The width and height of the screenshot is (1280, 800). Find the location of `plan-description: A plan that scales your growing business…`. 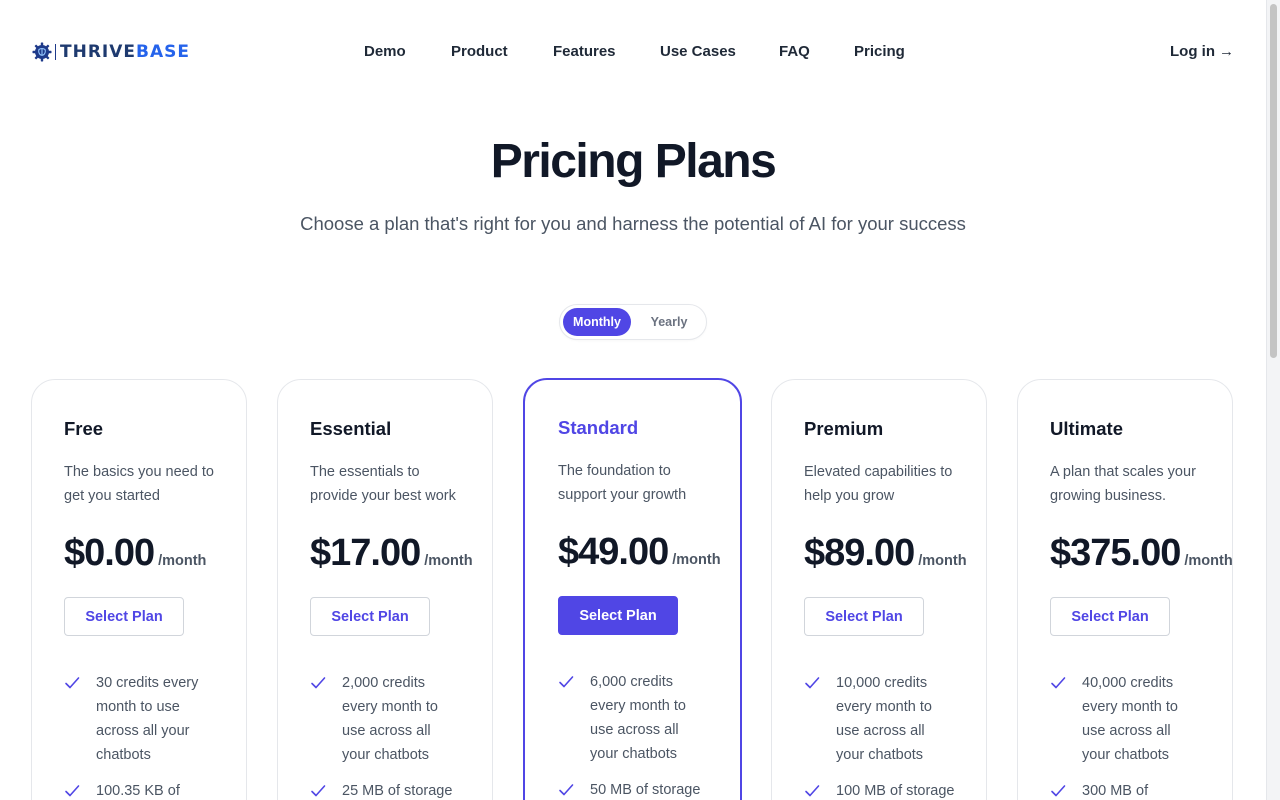

plan-description: A plan that scales your growing business… is located at coordinates (1123, 484).